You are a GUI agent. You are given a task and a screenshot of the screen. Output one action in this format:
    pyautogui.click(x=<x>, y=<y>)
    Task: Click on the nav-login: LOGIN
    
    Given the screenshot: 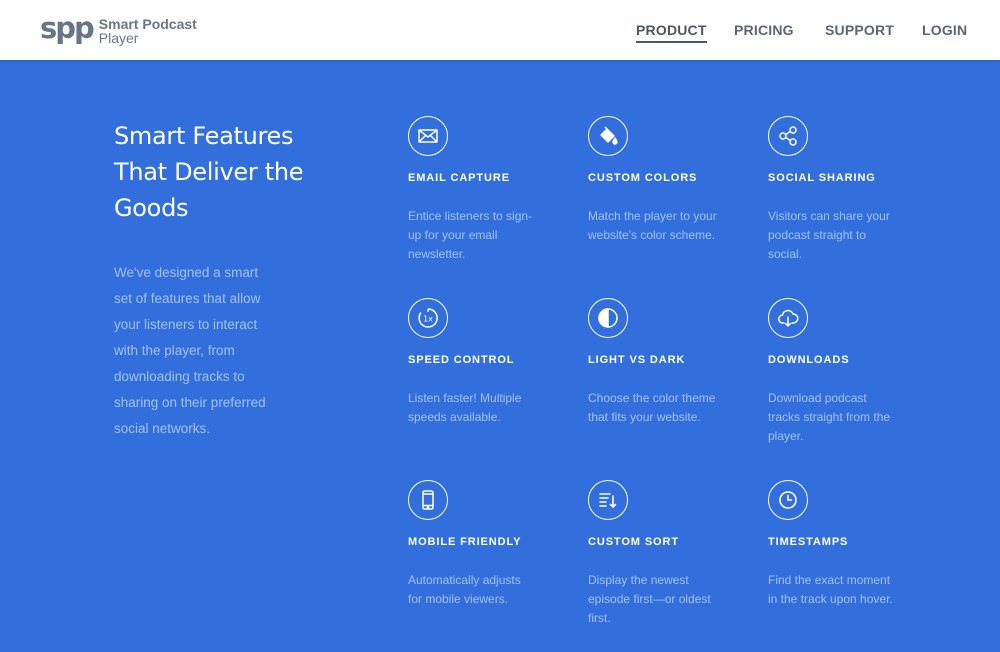 What is the action you would take?
    pyautogui.click(x=944, y=30)
    